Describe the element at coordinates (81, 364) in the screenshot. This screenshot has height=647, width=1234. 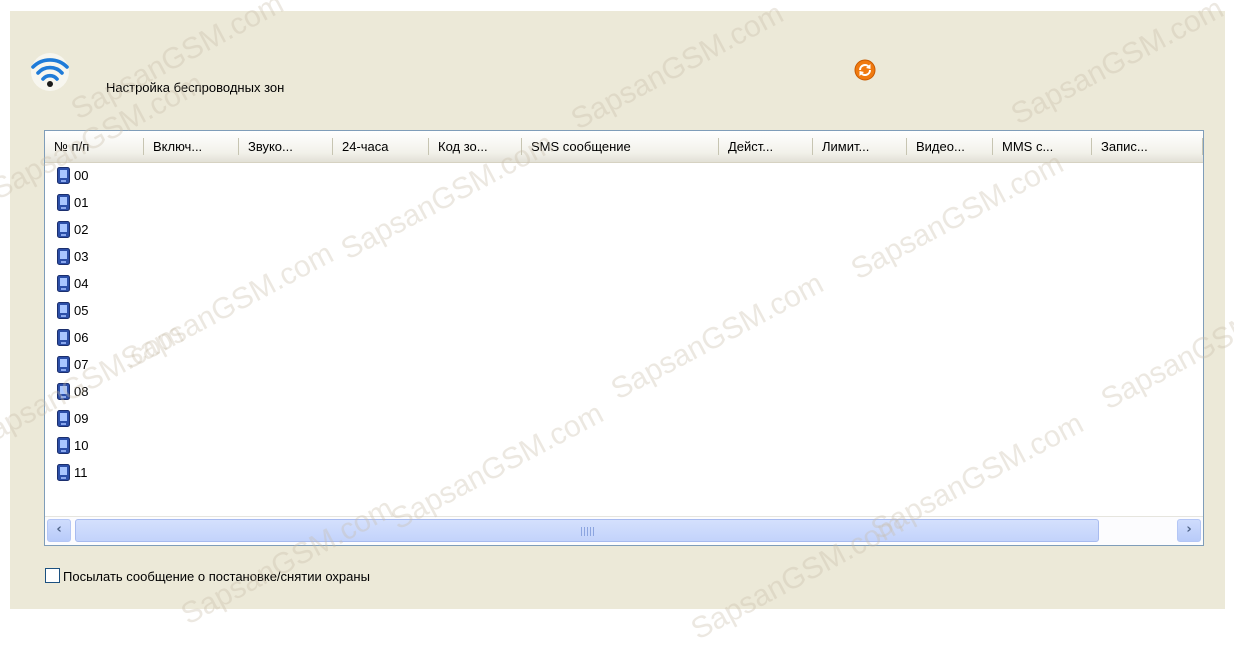
I see `row-number: 07` at that location.